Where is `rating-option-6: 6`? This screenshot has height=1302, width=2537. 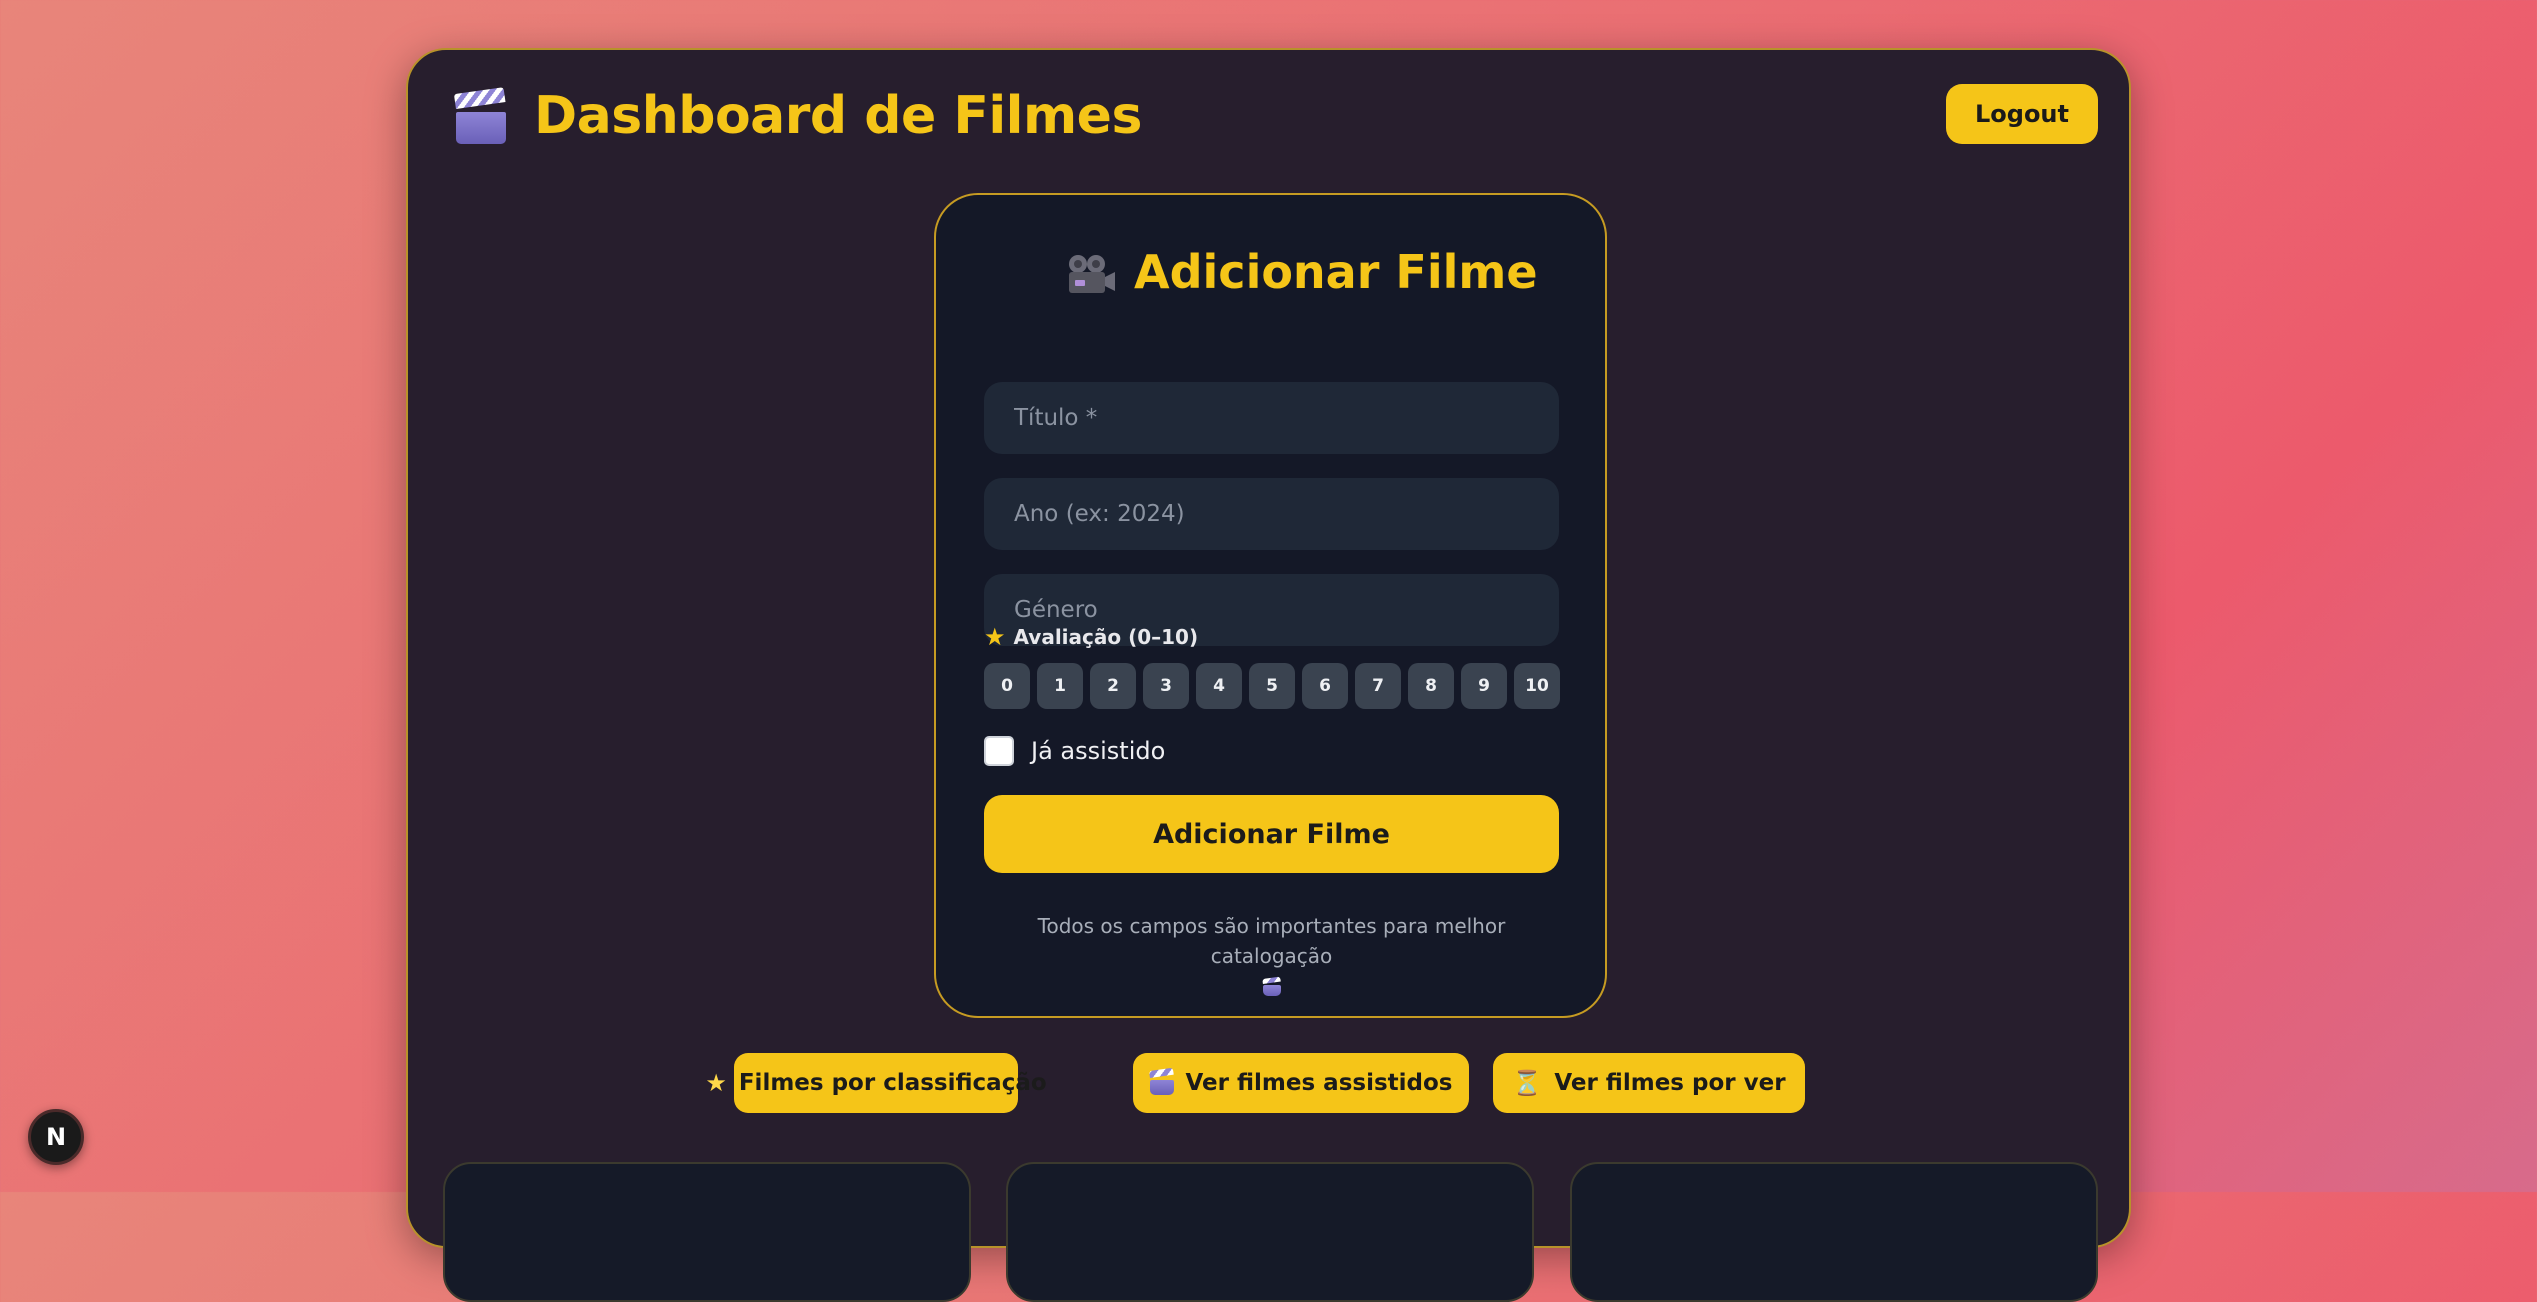
rating-option-6: 6 is located at coordinates (1325, 686).